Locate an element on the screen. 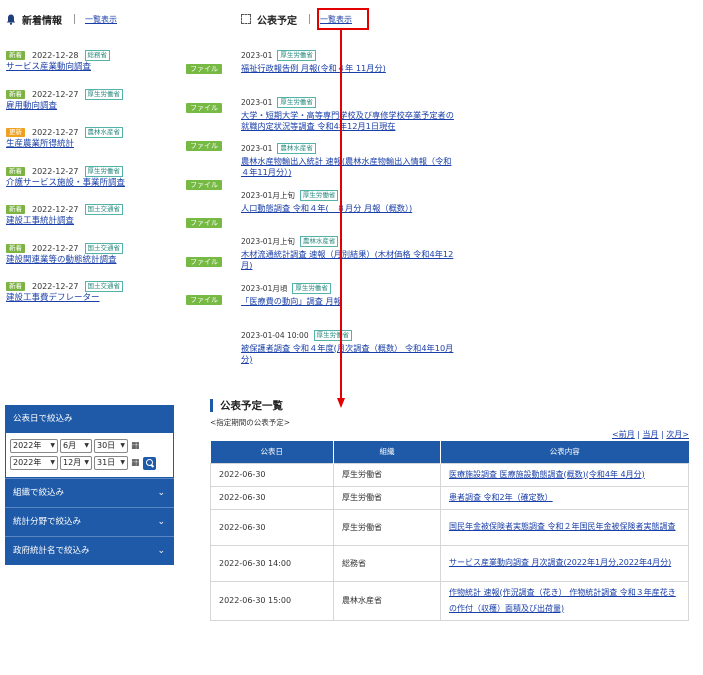 This screenshot has width=703, height=675. news-meta: 更新 2022-12-27 農林水産省 is located at coordinates (114, 132).